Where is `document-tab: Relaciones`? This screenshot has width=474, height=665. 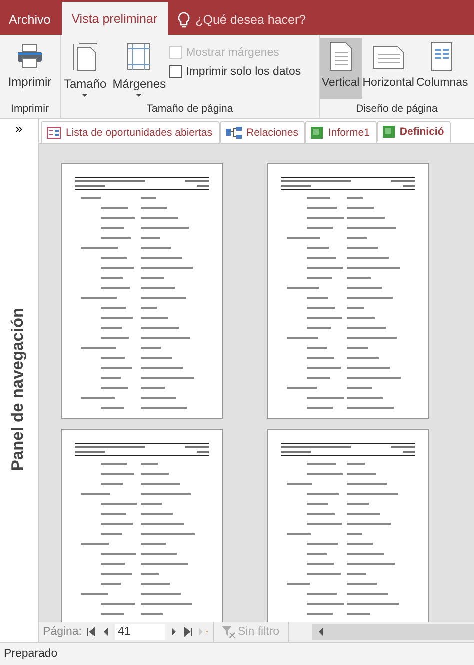 document-tab: Relaciones is located at coordinates (263, 132).